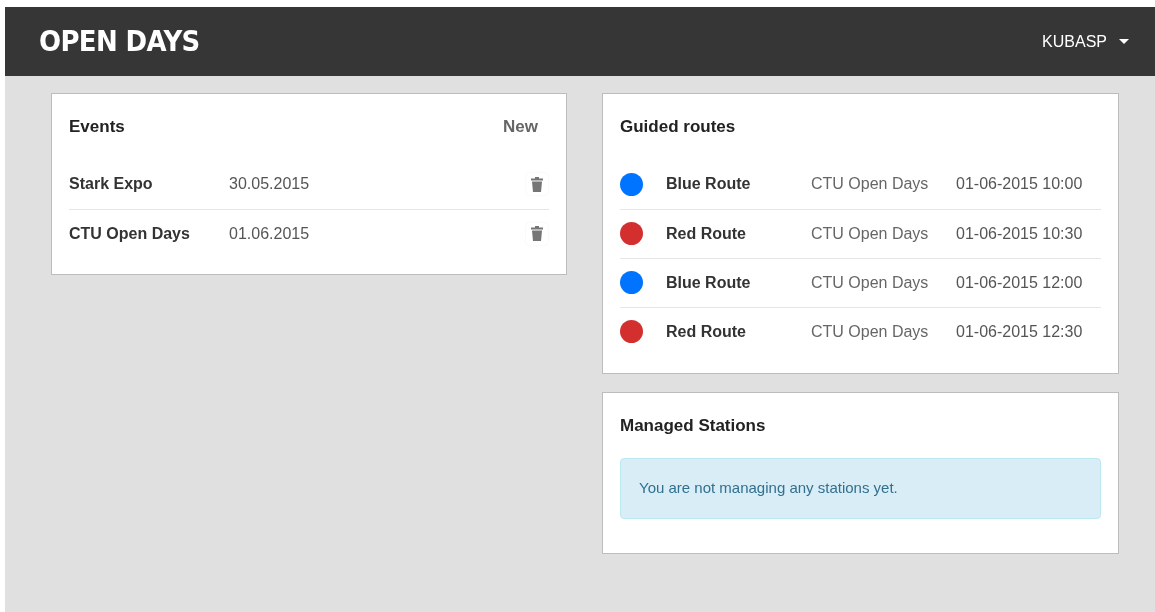 The width and height of the screenshot is (1155, 612). What do you see at coordinates (270, 184) in the screenshot?
I see `event-date: 30.05.2015` at bounding box center [270, 184].